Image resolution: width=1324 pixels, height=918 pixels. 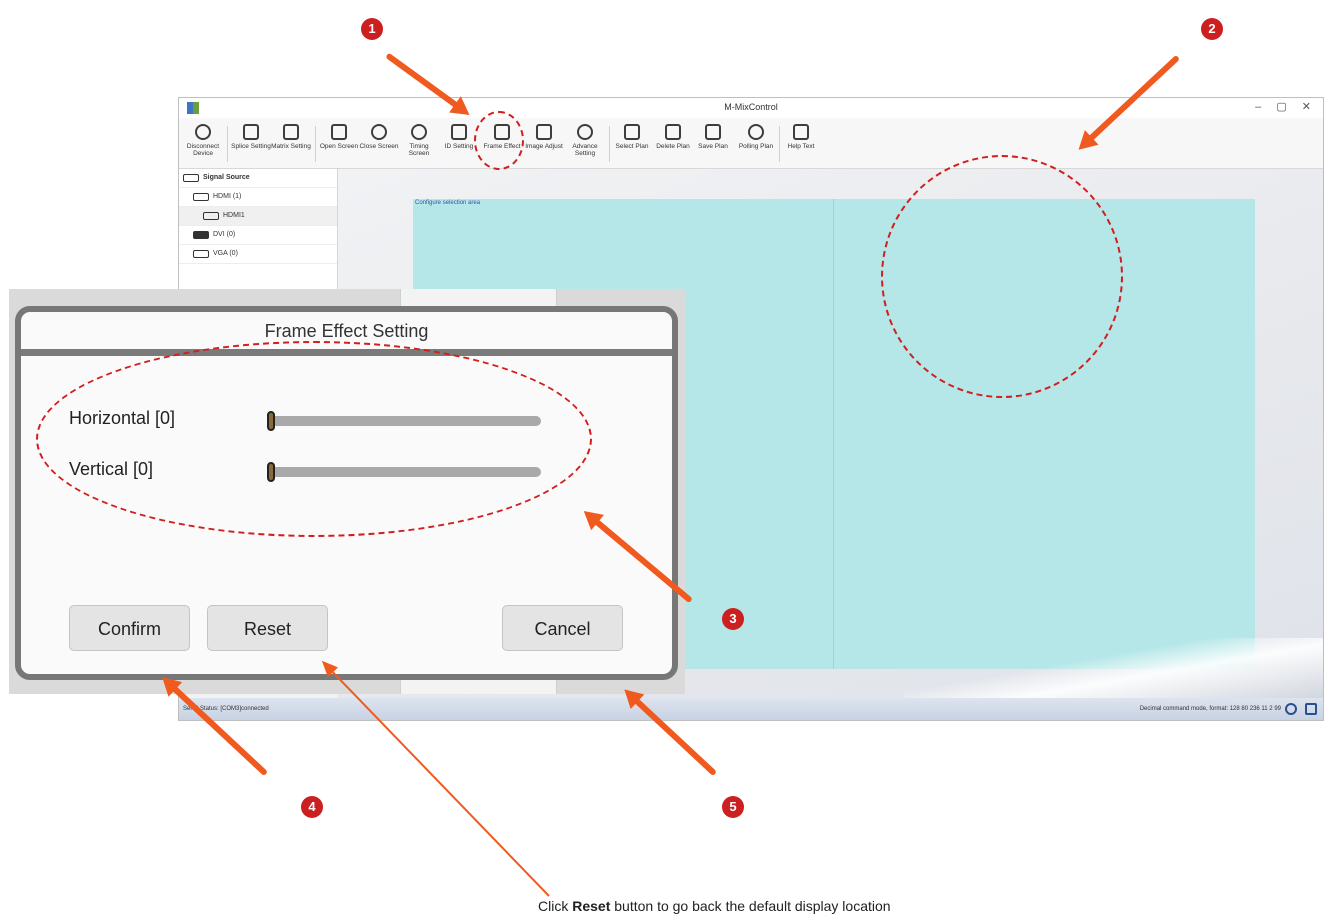 I want to click on sidebar-item-hdmi1: HDMI1, so click(x=258, y=216).